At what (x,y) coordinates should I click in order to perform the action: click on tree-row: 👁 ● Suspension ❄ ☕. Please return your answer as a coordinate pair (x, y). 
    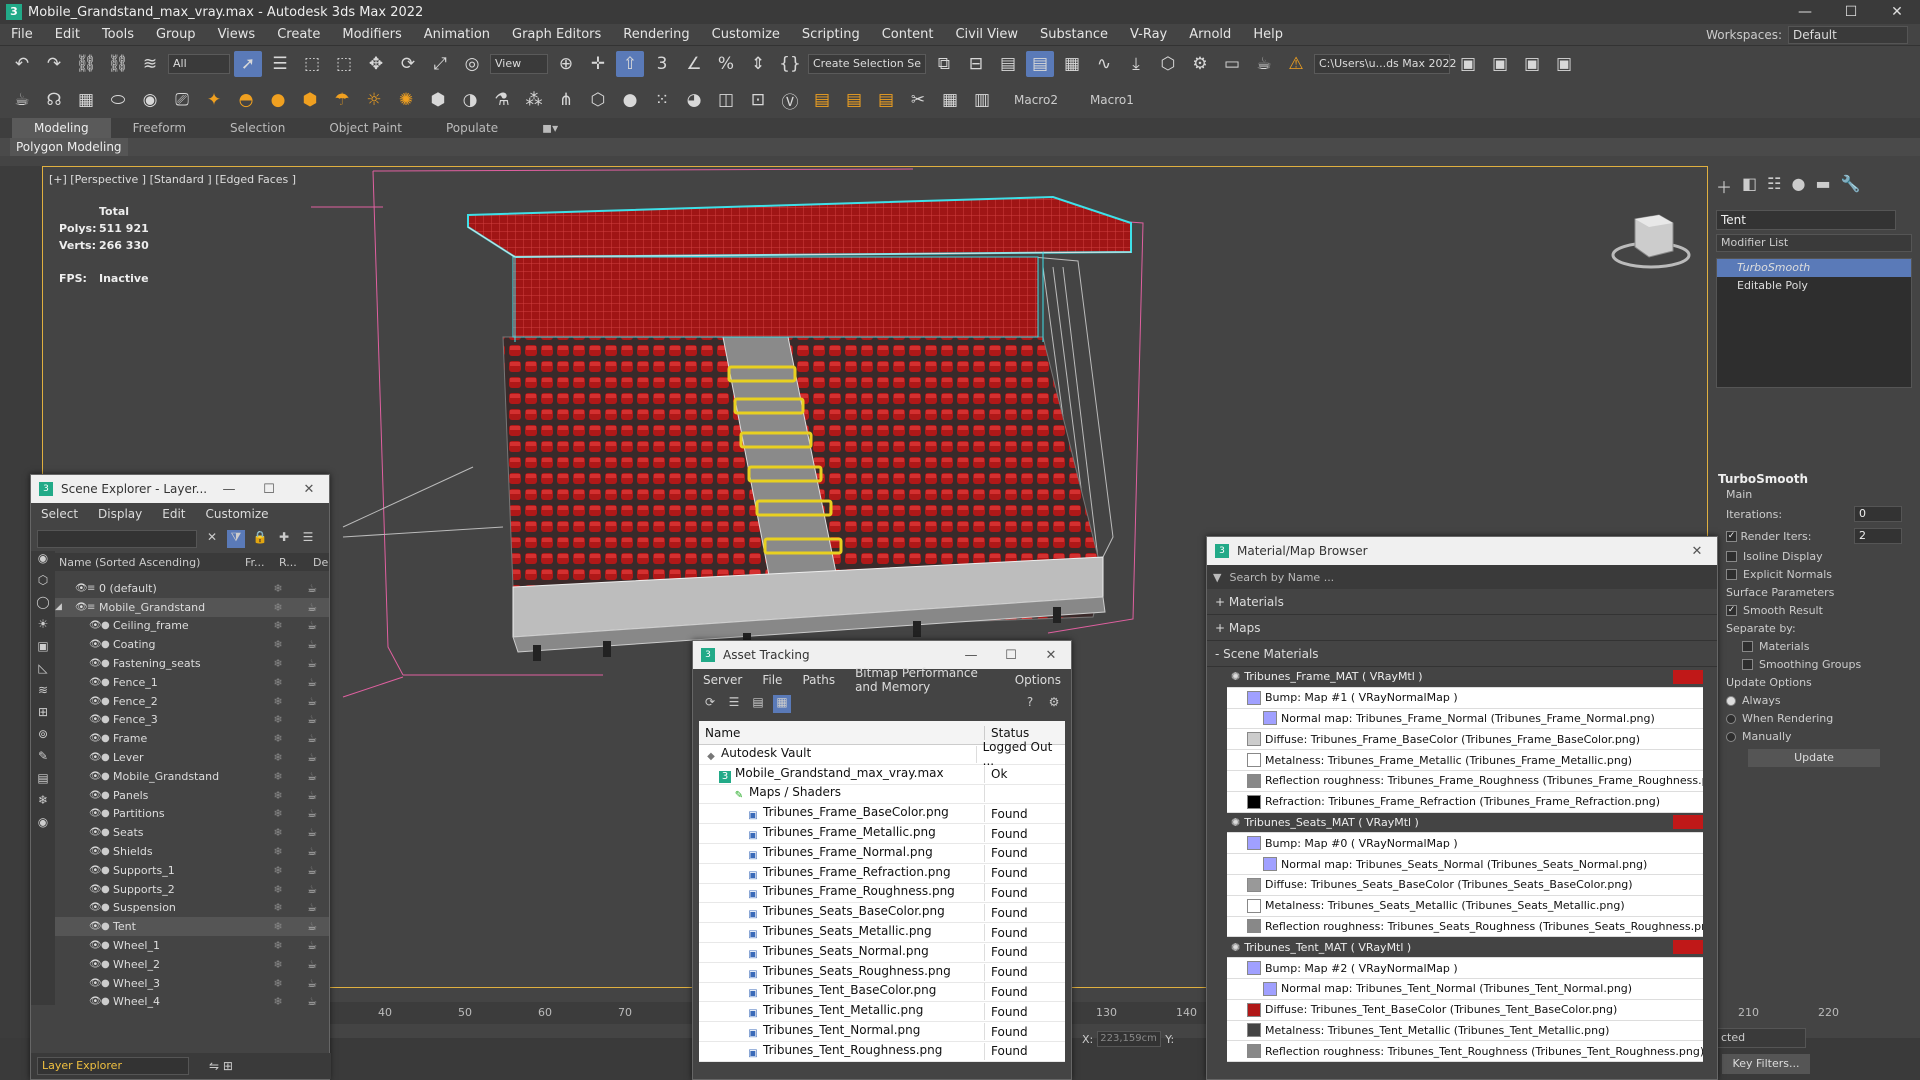
    Looking at the image, I should click on (192, 908).